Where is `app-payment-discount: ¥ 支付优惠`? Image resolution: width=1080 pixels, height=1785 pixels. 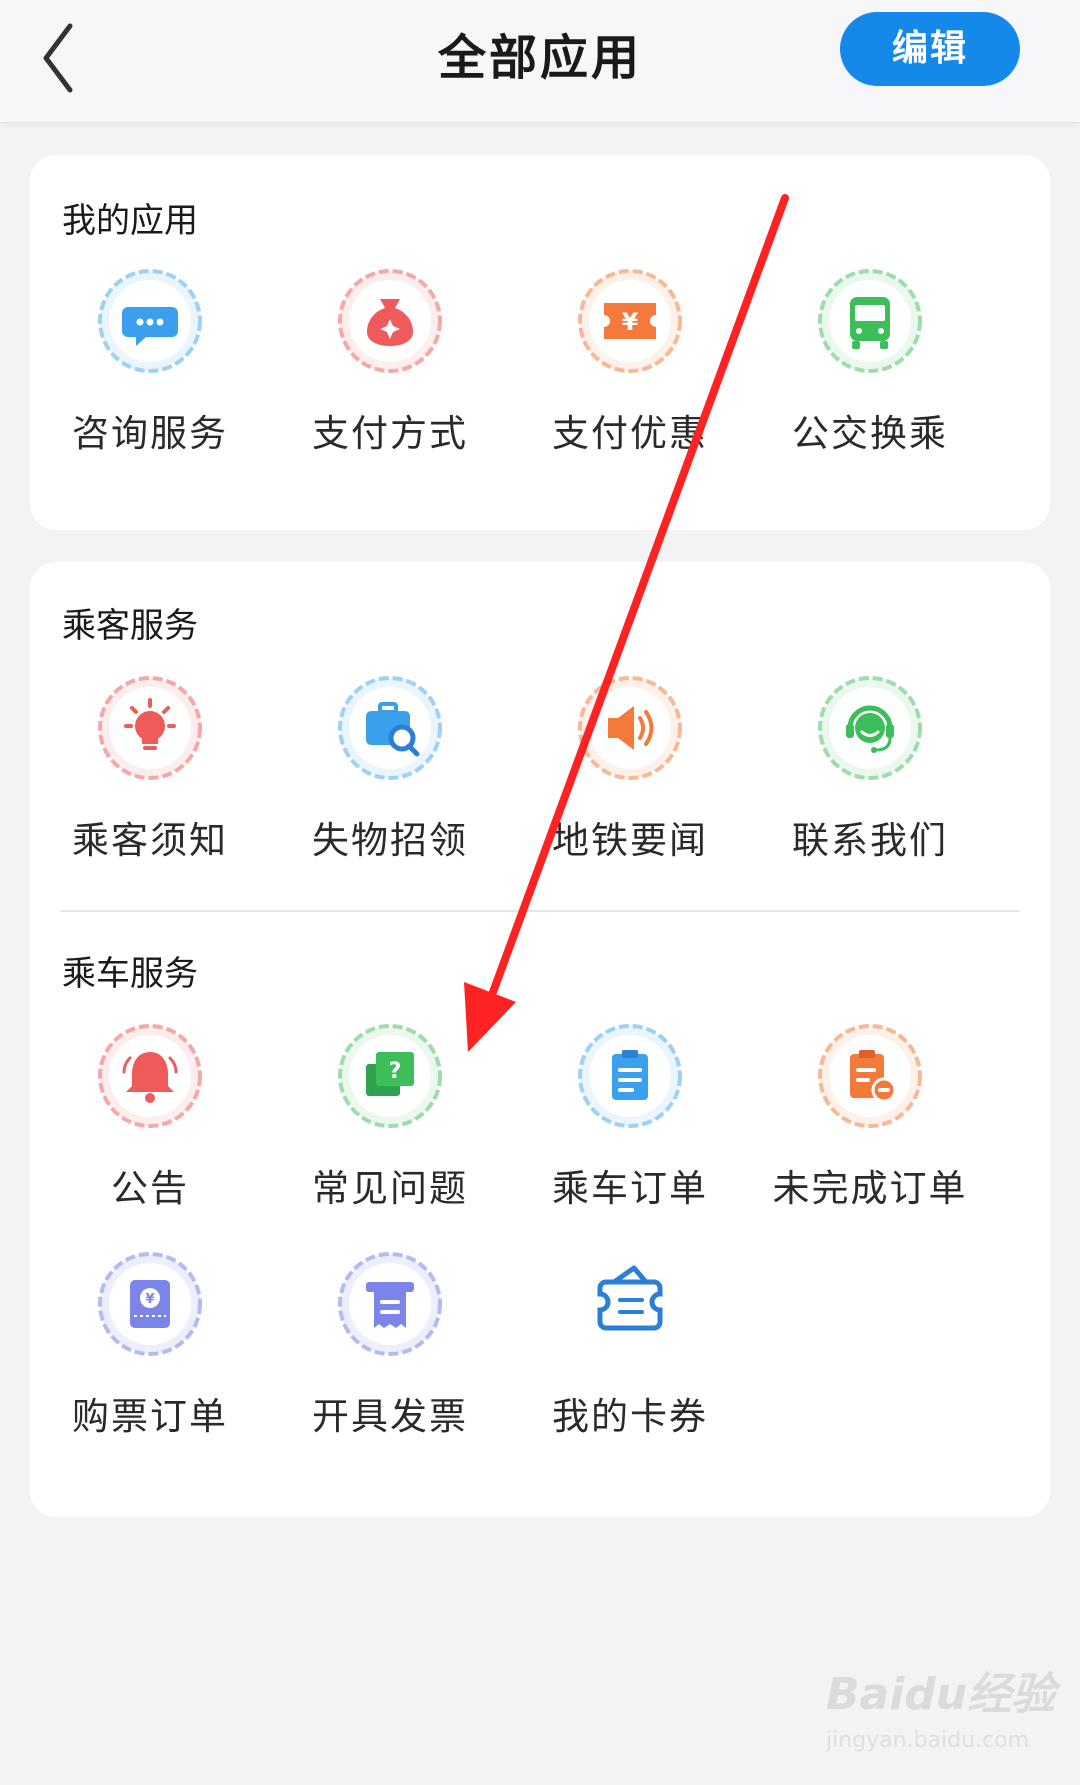 app-payment-discount: ¥ 支付优惠 is located at coordinates (630, 381).